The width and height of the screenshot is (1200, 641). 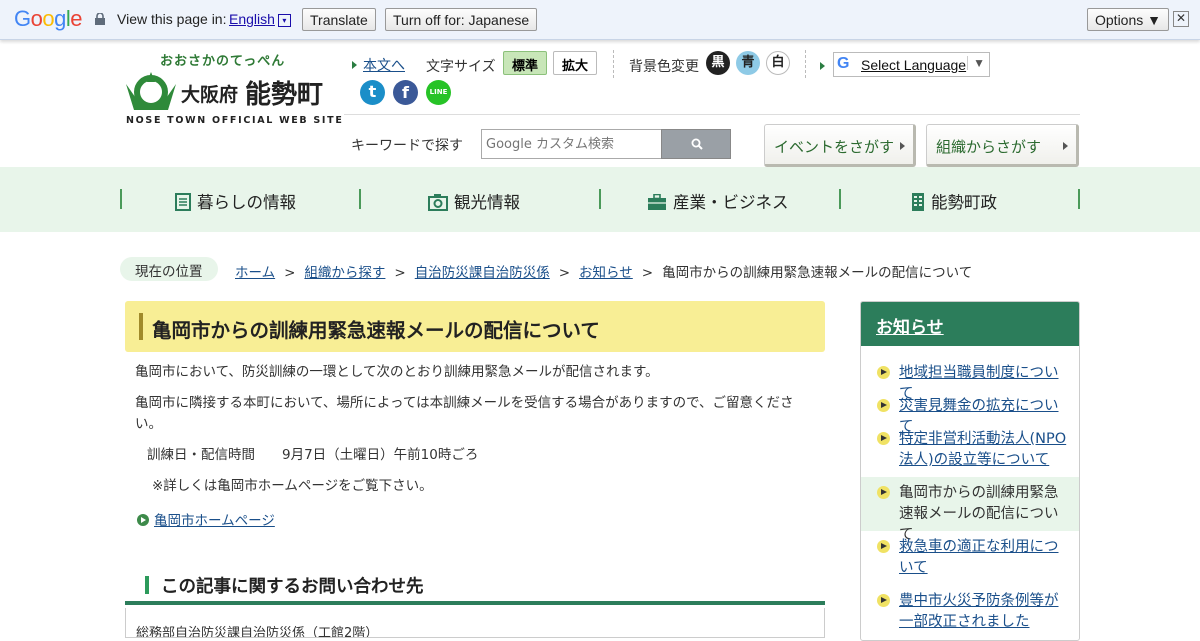 What do you see at coordinates (214, 521) in the screenshot?
I see `kameoka-homepage-link: 亀岡市ホームページ` at bounding box center [214, 521].